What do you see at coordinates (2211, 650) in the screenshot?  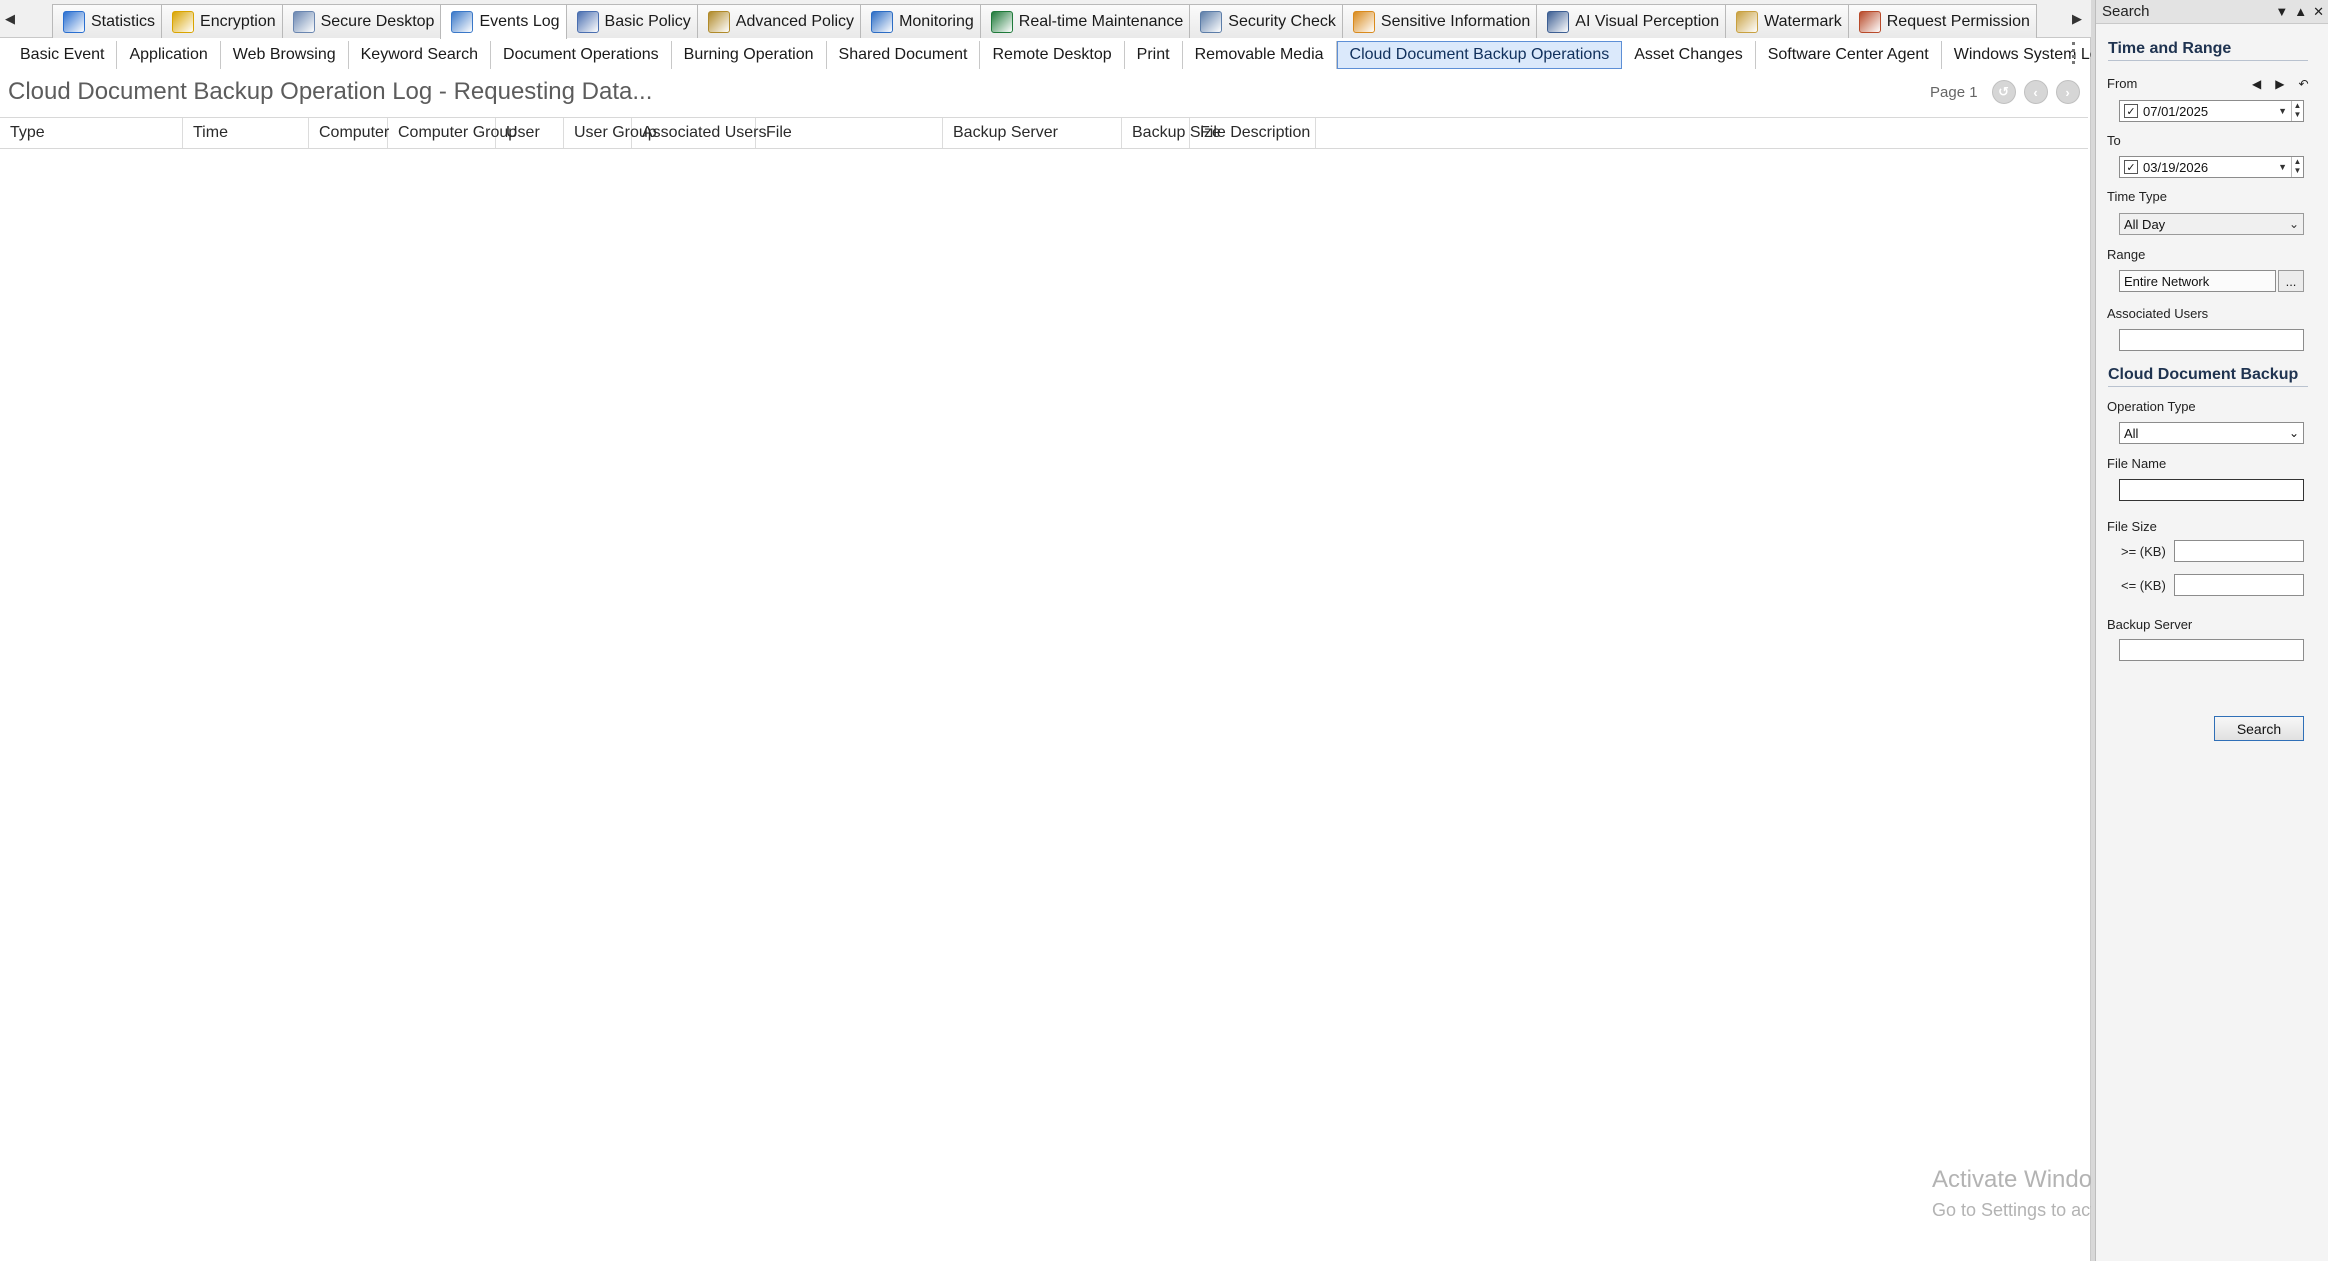 I see `backup-server-input` at bounding box center [2211, 650].